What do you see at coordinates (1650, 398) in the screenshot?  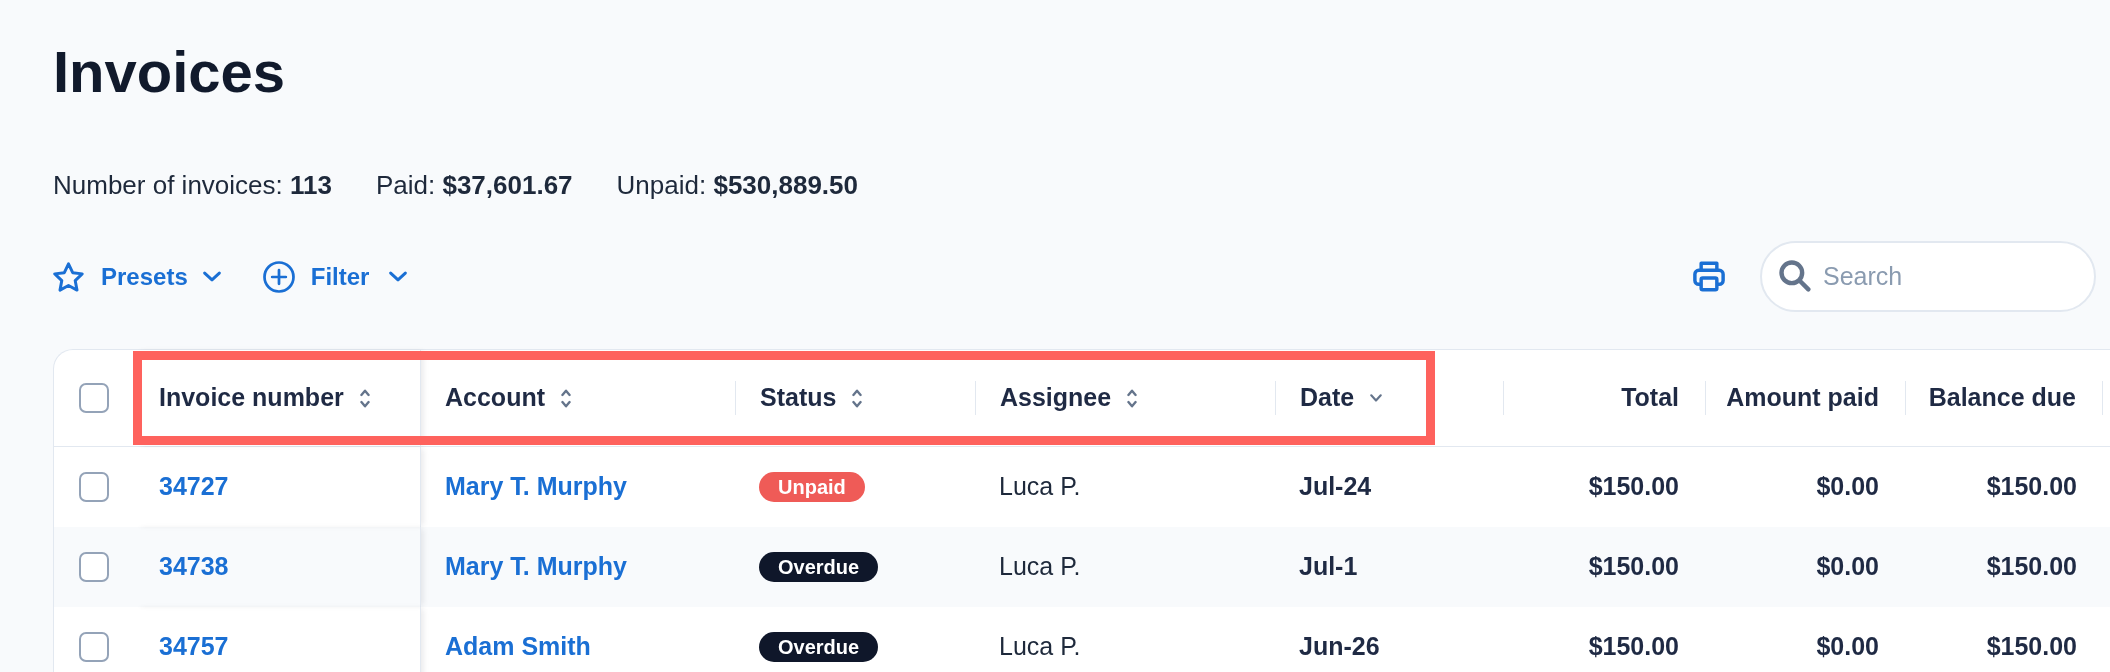 I see `column-label: Total` at bounding box center [1650, 398].